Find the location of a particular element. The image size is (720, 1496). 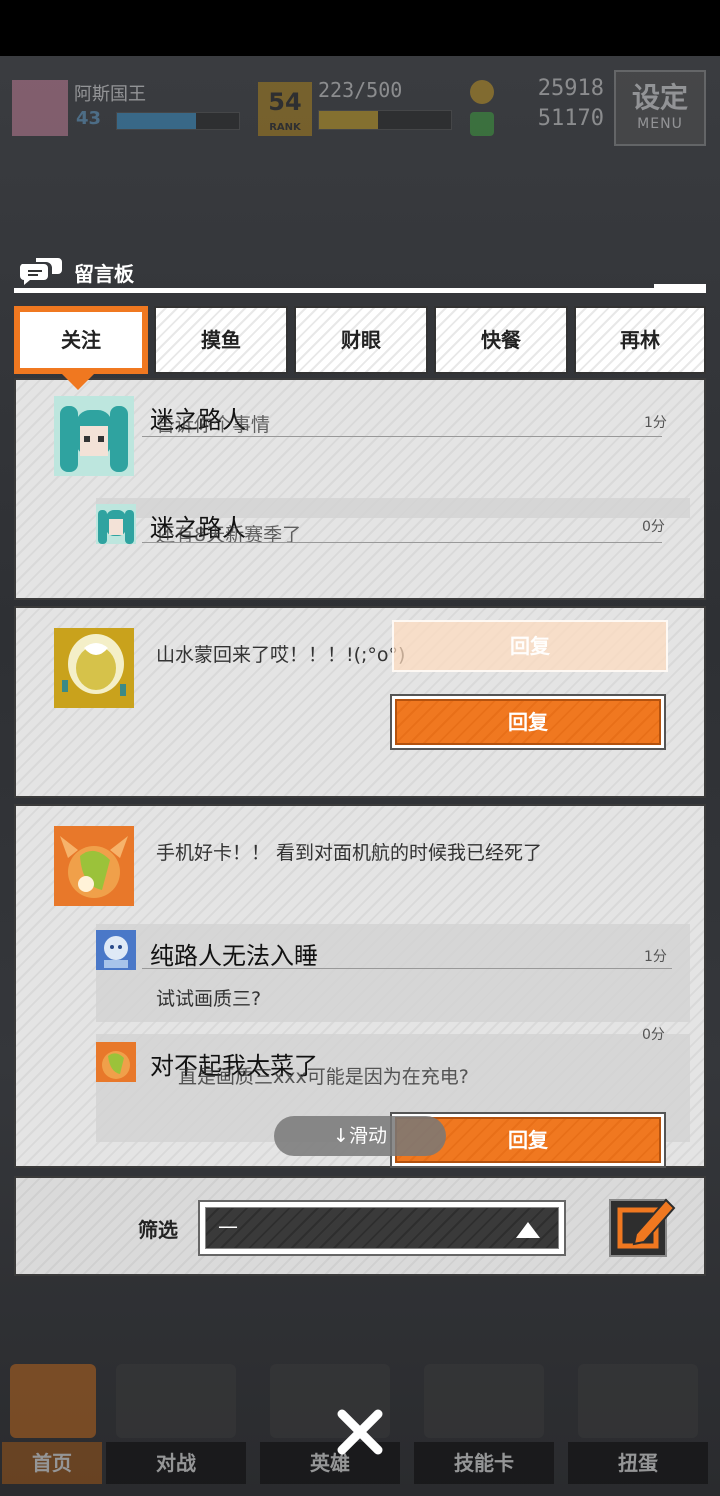

active-tab-pointer is located at coordinates (78, 382).